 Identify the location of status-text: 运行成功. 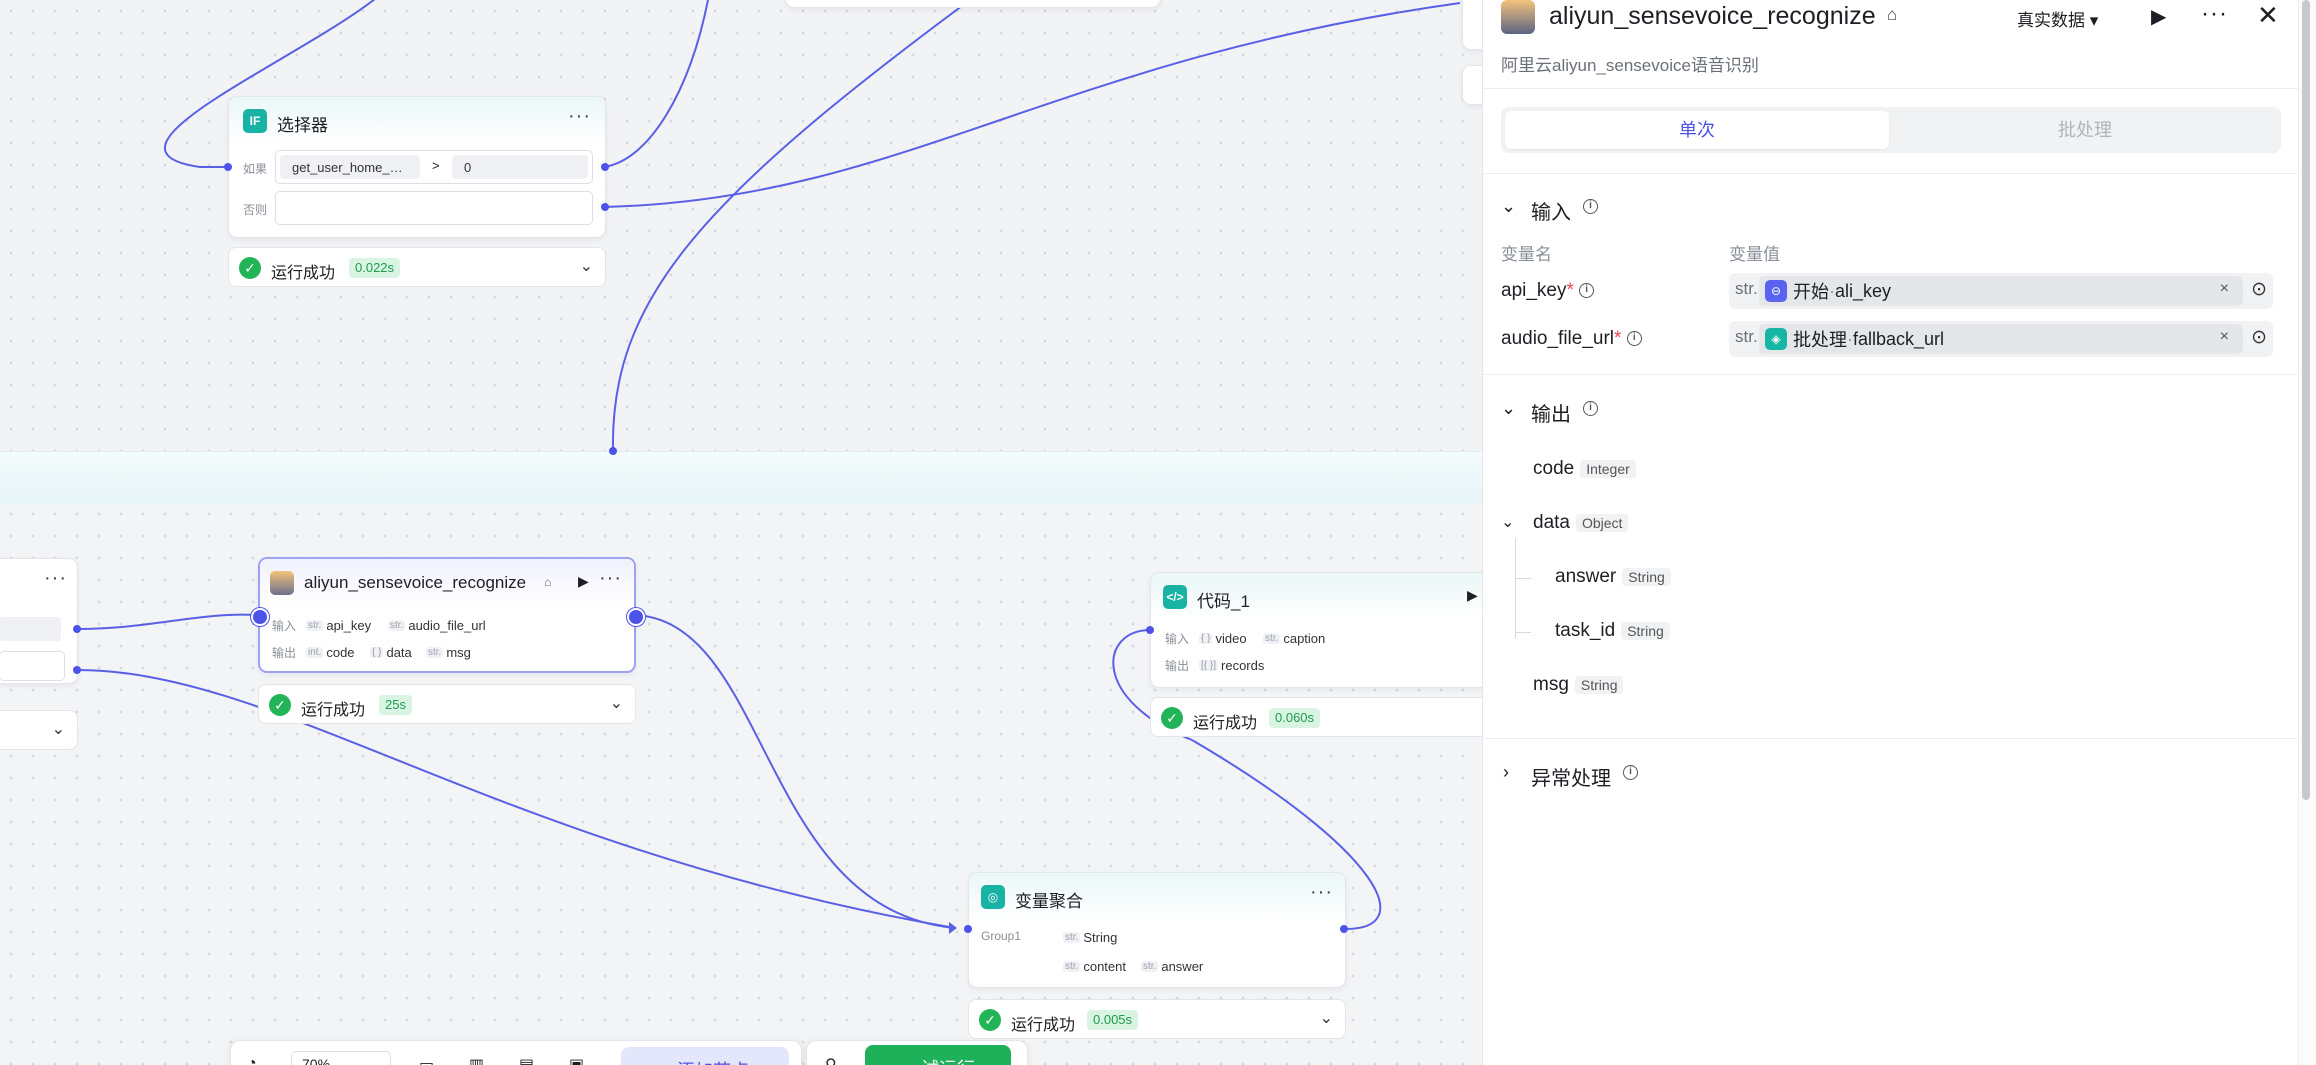
(303, 273).